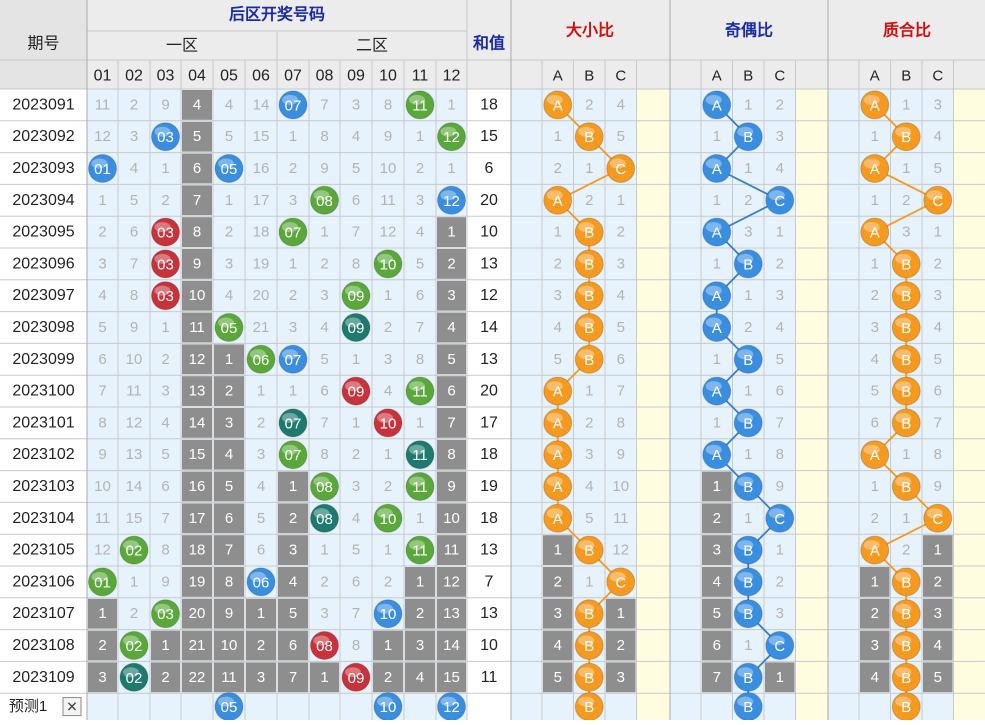 The height and width of the screenshot is (725, 985). What do you see at coordinates (325, 76) in the screenshot?
I see `number-column-header: 08` at bounding box center [325, 76].